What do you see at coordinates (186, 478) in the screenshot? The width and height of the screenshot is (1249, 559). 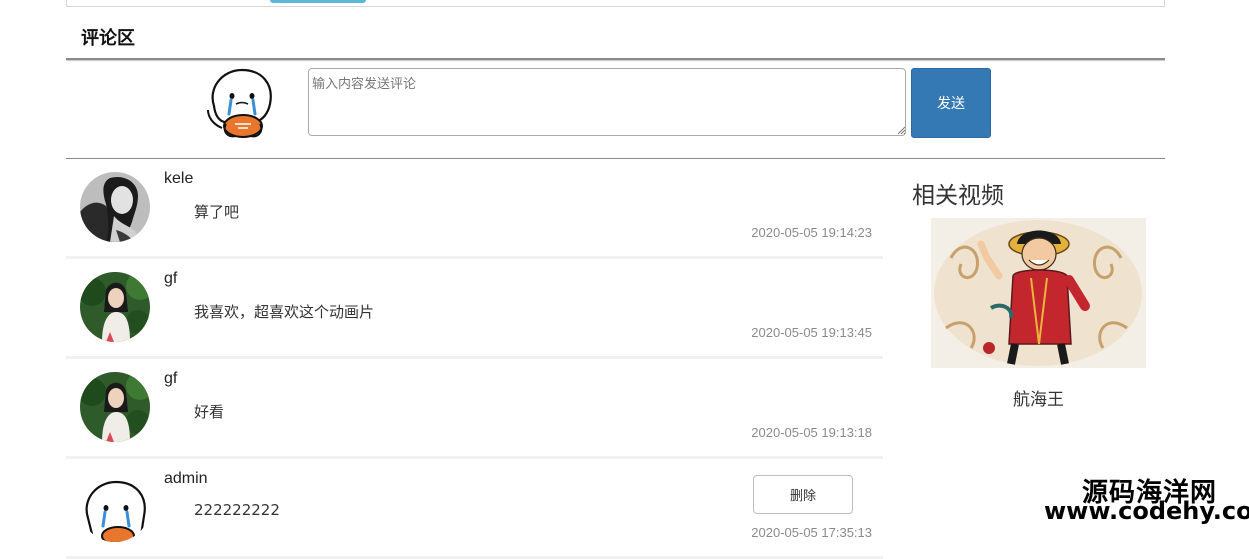 I see `comment-username: admin` at bounding box center [186, 478].